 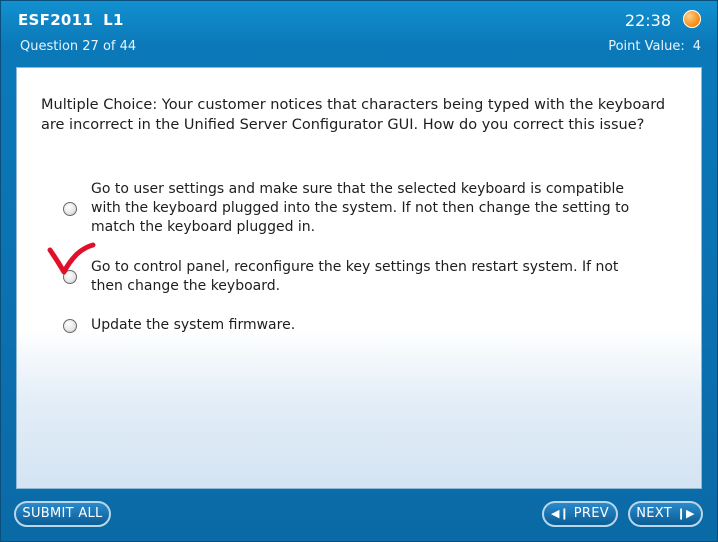 What do you see at coordinates (696, 46) in the screenshot?
I see `point-value-number: 4` at bounding box center [696, 46].